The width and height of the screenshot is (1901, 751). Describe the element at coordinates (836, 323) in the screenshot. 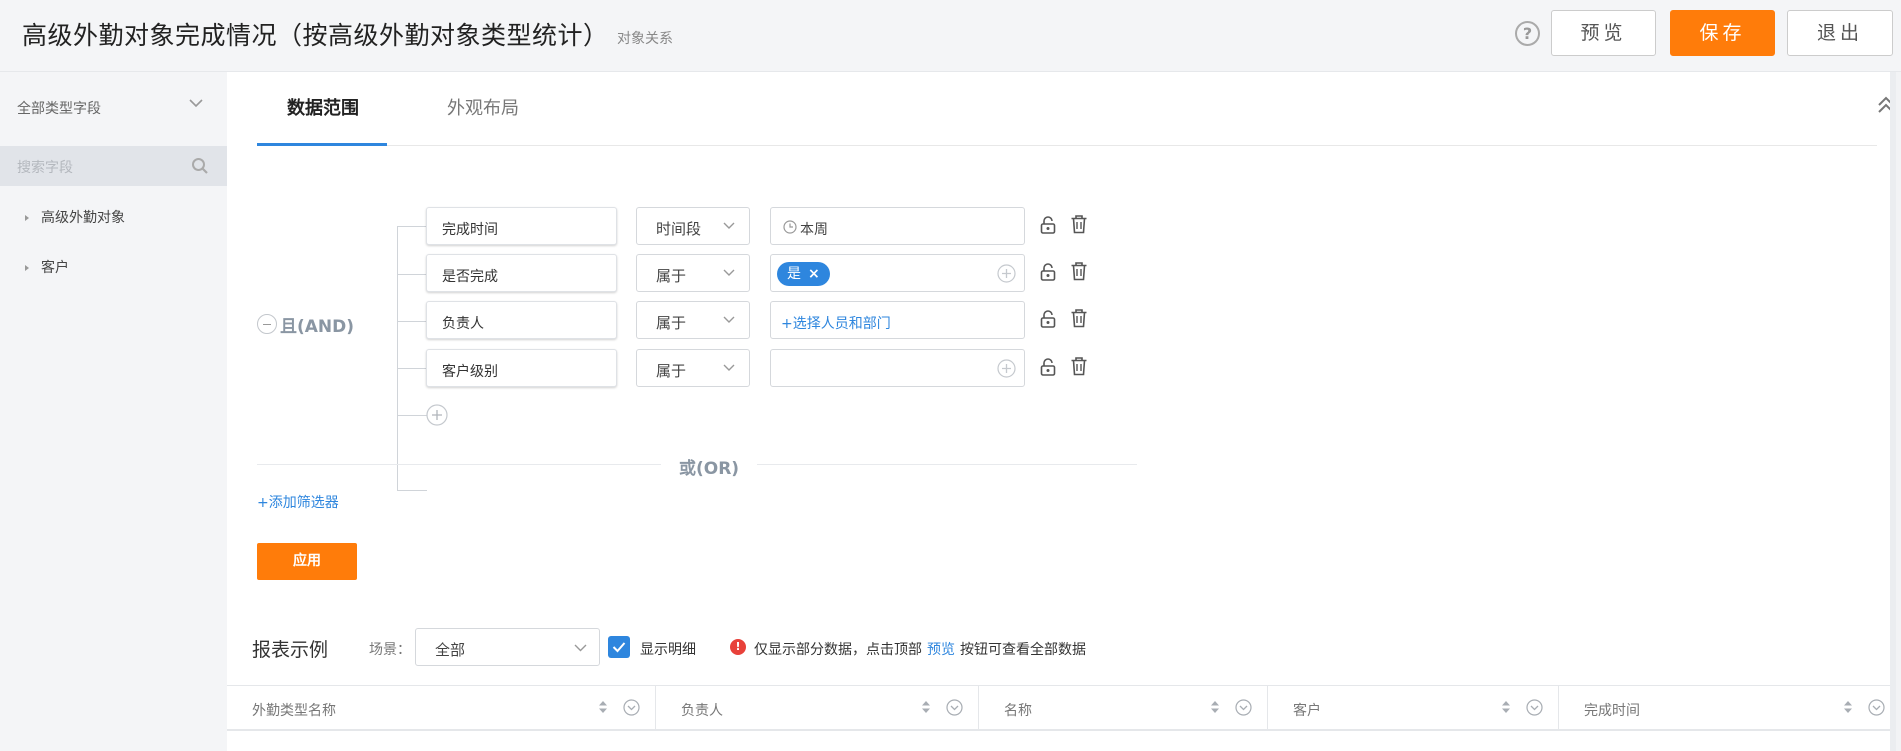

I see `select-people-link: +选择人员和部门` at that location.